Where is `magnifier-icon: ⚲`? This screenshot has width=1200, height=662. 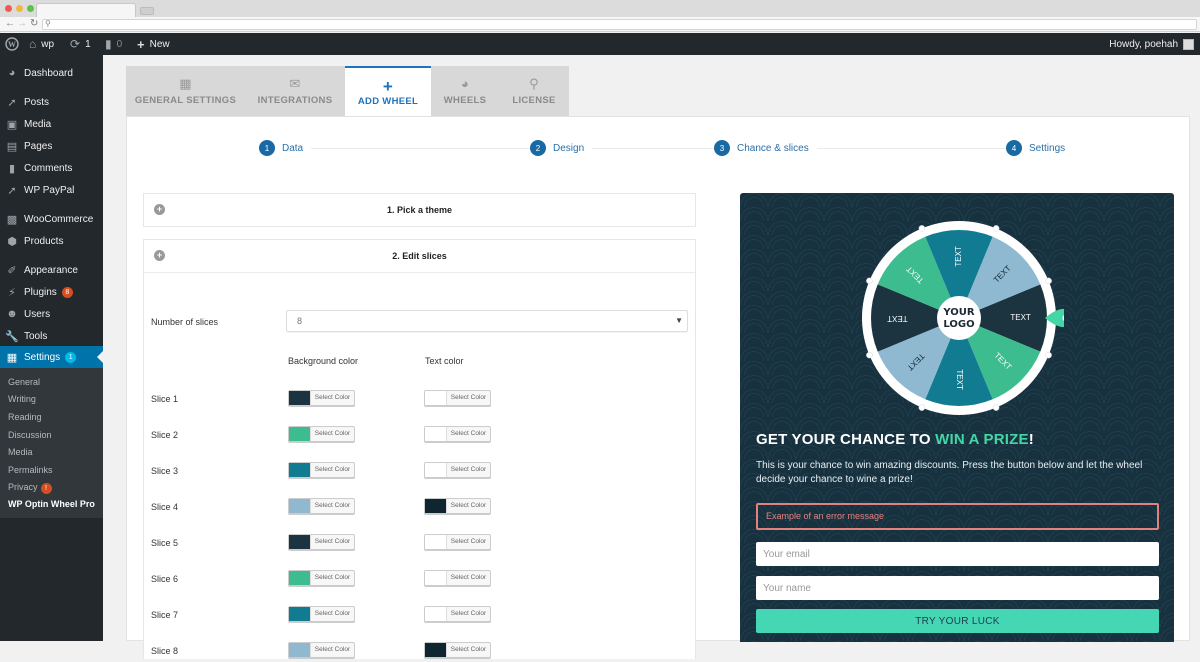
magnifier-icon: ⚲ is located at coordinates (48, 23).